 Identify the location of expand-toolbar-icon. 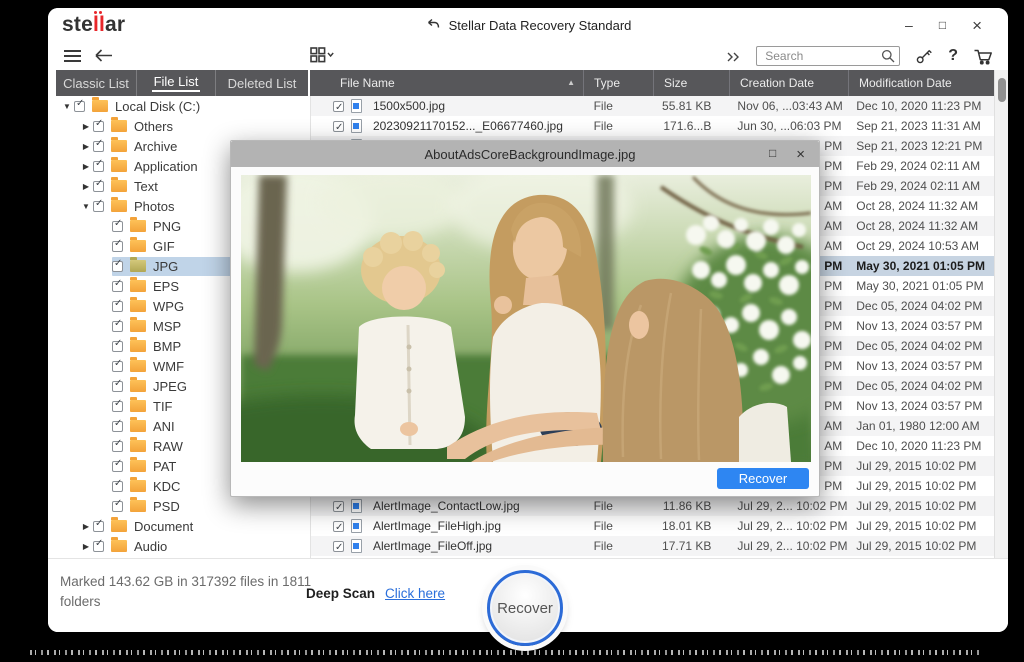
(733, 57).